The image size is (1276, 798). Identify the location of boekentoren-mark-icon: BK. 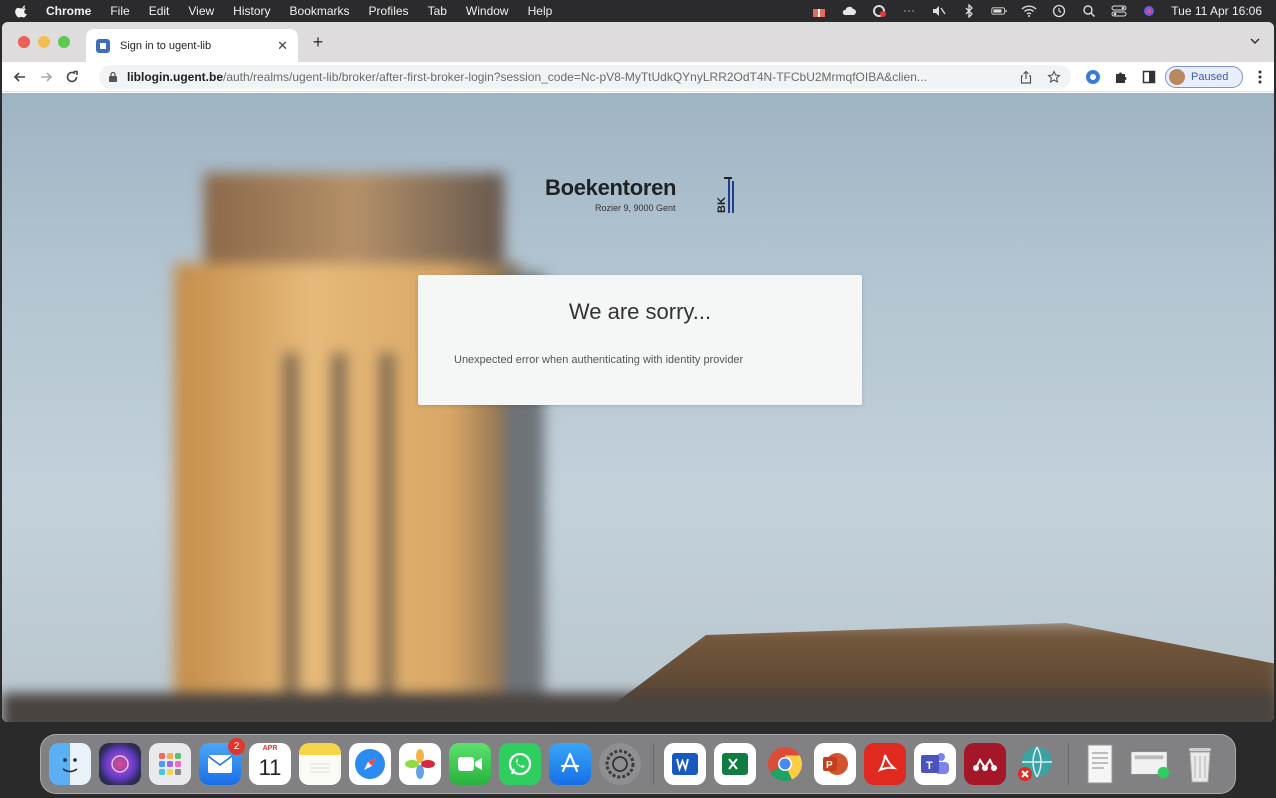
(725, 195).